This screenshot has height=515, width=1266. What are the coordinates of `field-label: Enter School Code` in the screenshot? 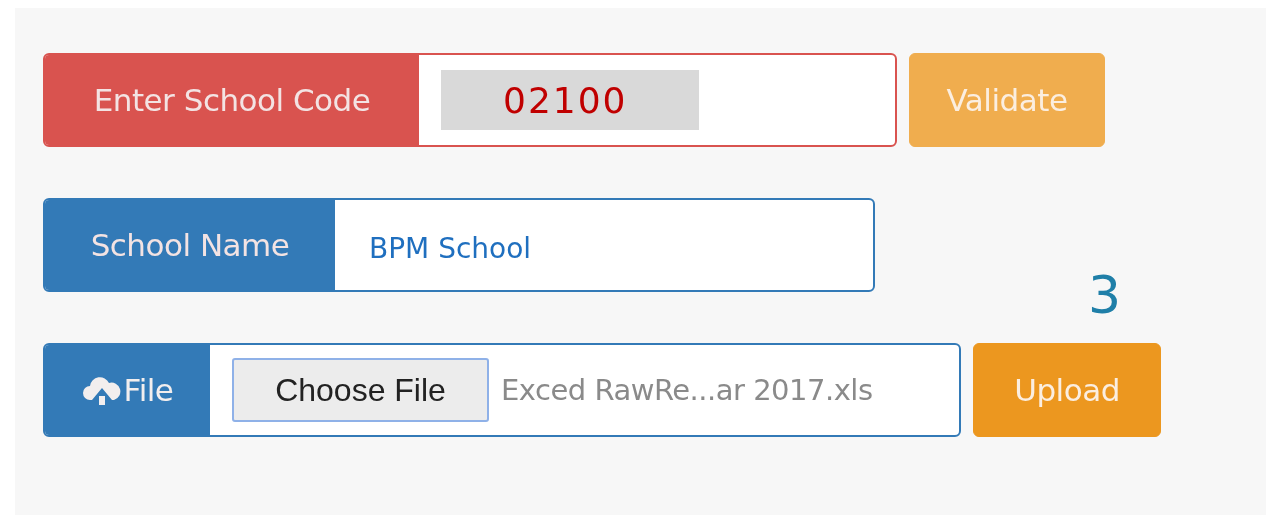 It's located at (232, 100).